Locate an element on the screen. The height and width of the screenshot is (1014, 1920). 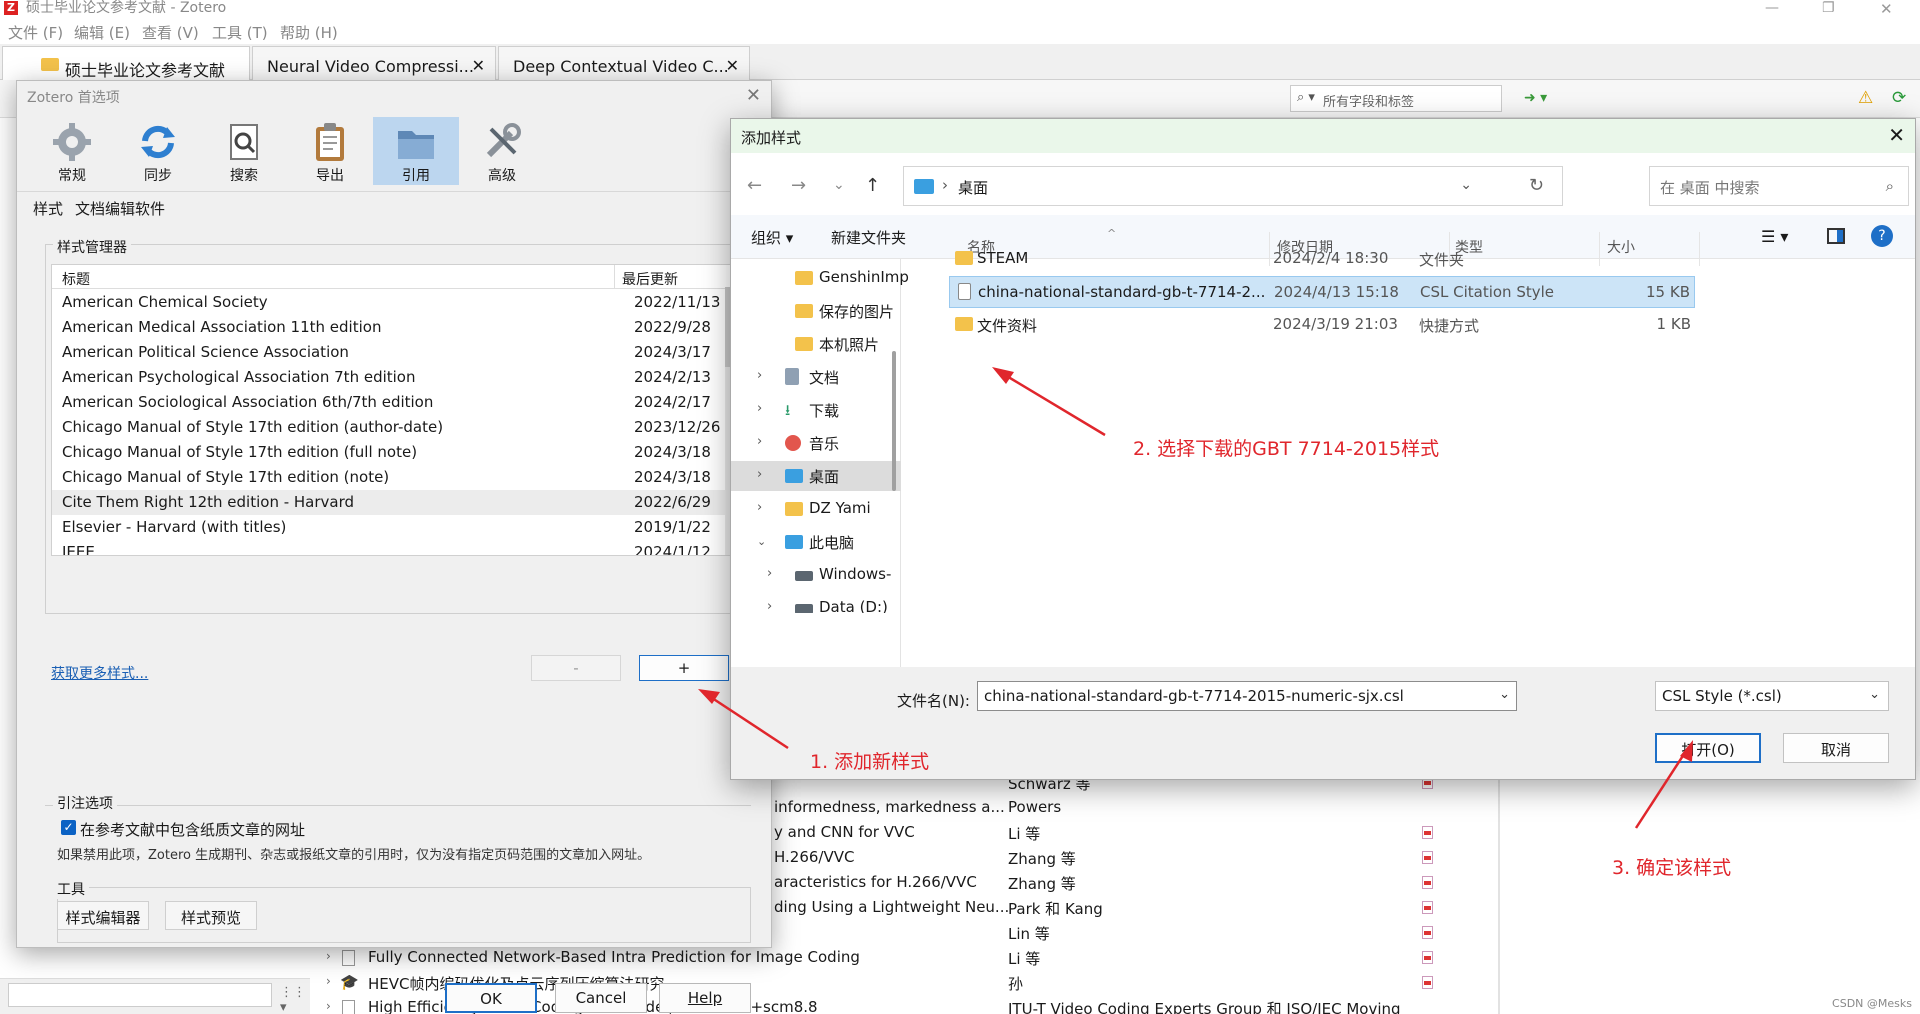
annotation-step-3: 3. 确定该样式 is located at coordinates (1672, 868).